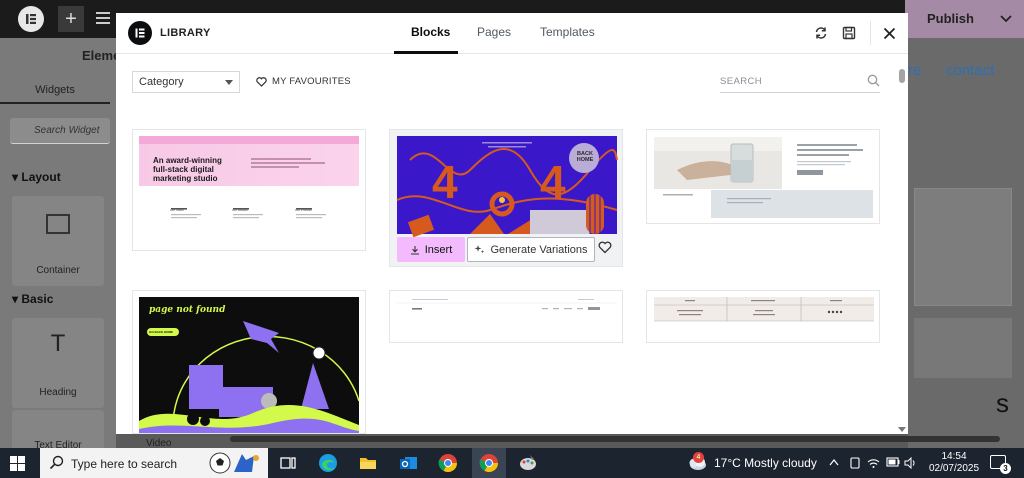 Image resolution: width=1024 pixels, height=478 pixels. Describe the element at coordinates (71, 19) in the screenshot. I see `add-element-icon: +` at that location.